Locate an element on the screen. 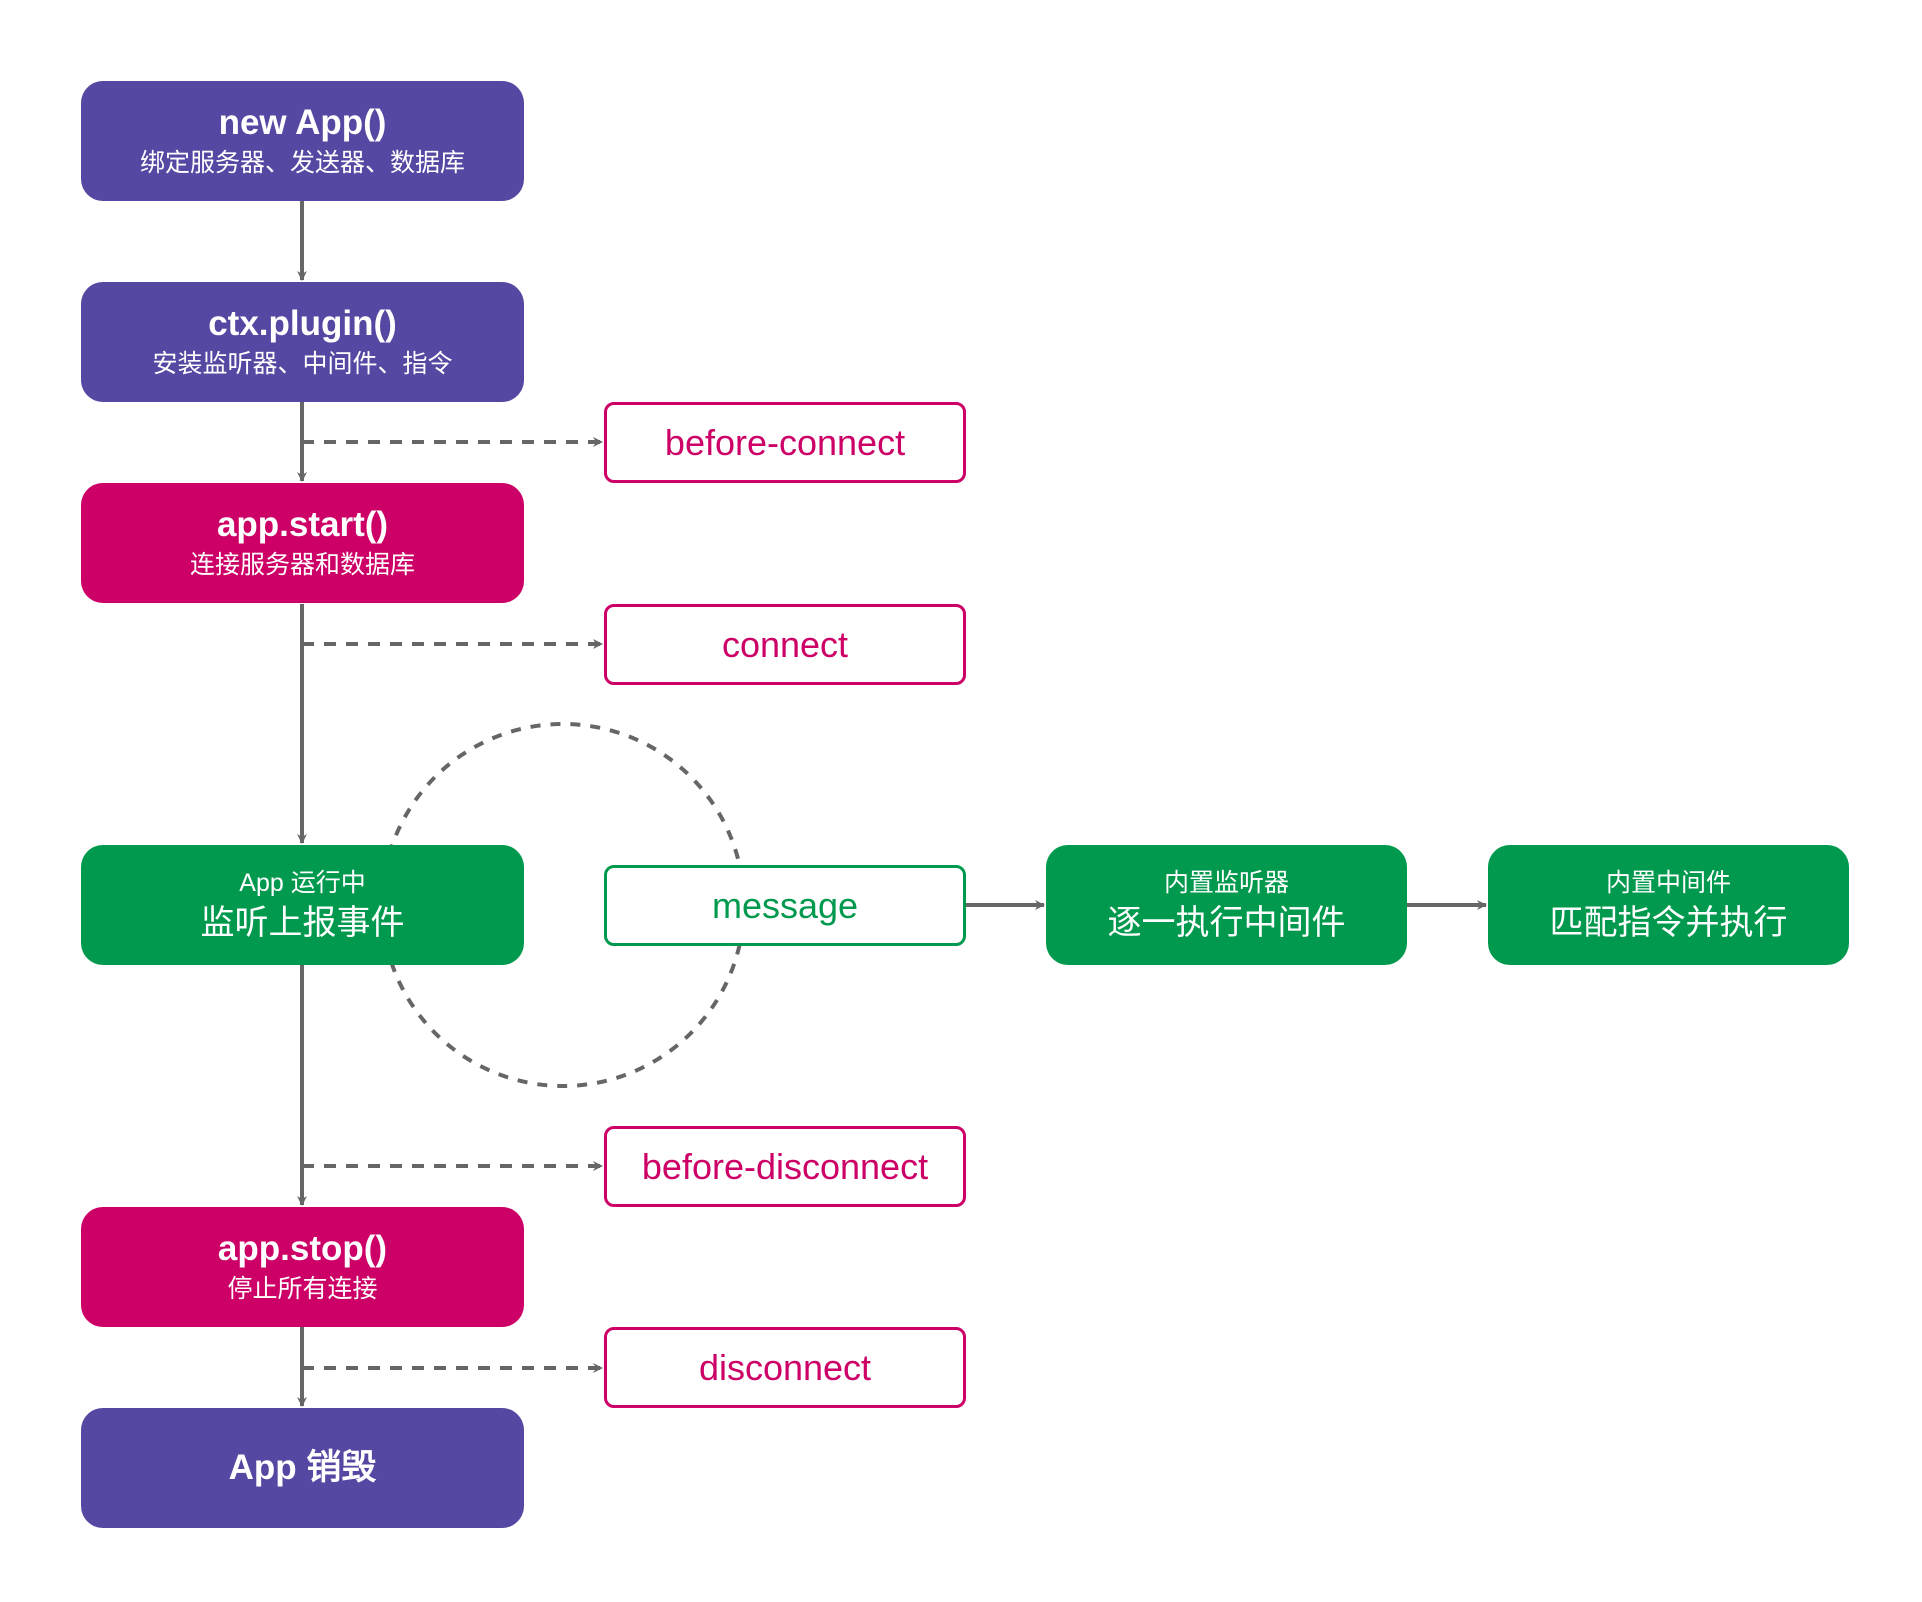  node-title: new App() is located at coordinates (302, 122).